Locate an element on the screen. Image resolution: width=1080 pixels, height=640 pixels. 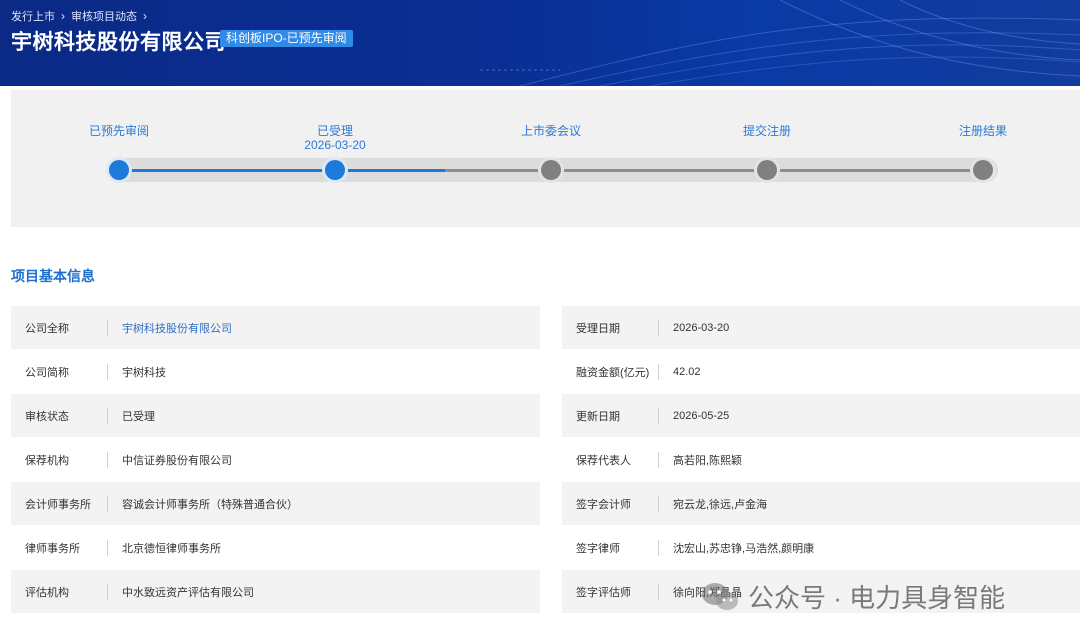
stage-dot-listing-committee is located at coordinates (551, 170).